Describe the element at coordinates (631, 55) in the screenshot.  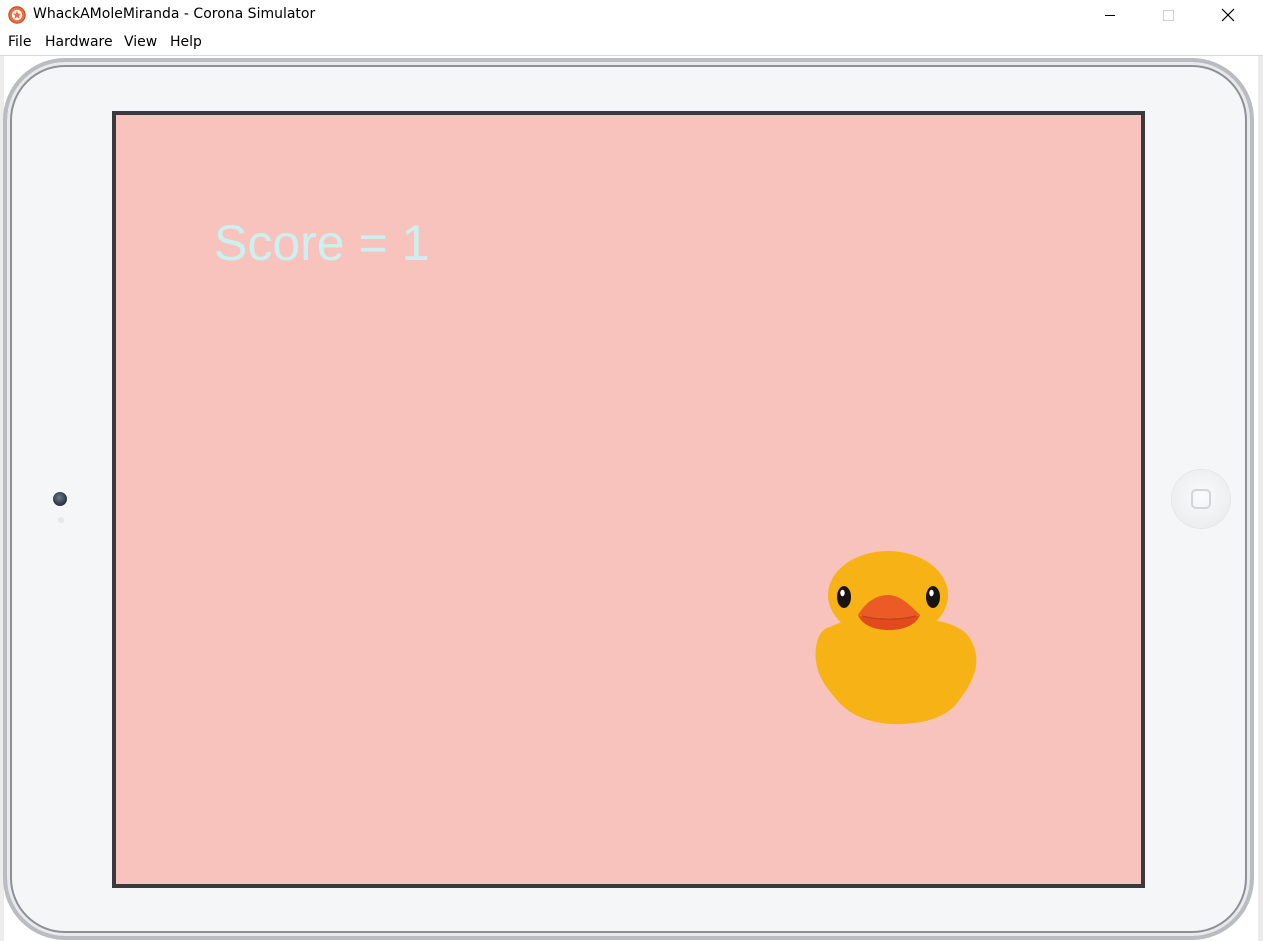
I see `menu-divider` at that location.